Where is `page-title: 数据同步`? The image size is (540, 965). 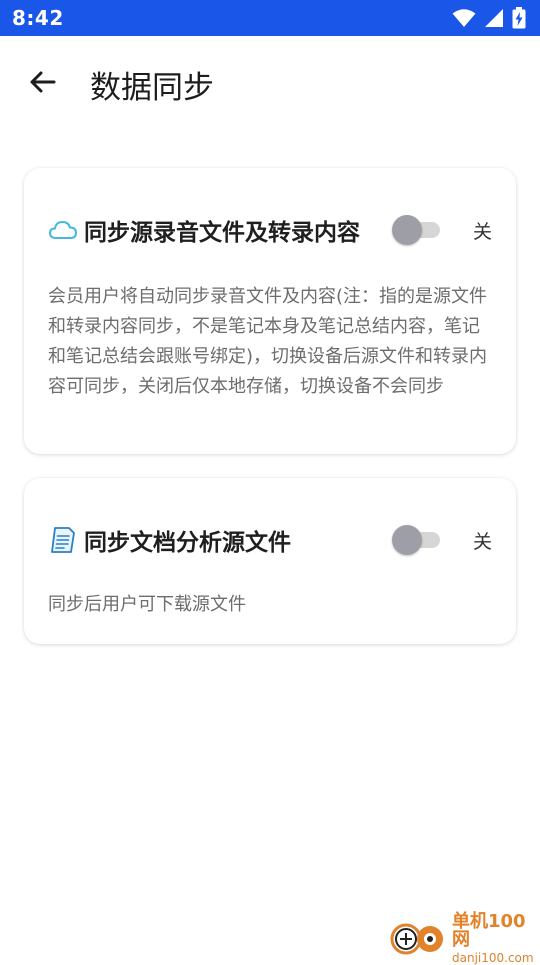 page-title: 数据同步 is located at coordinates (152, 87).